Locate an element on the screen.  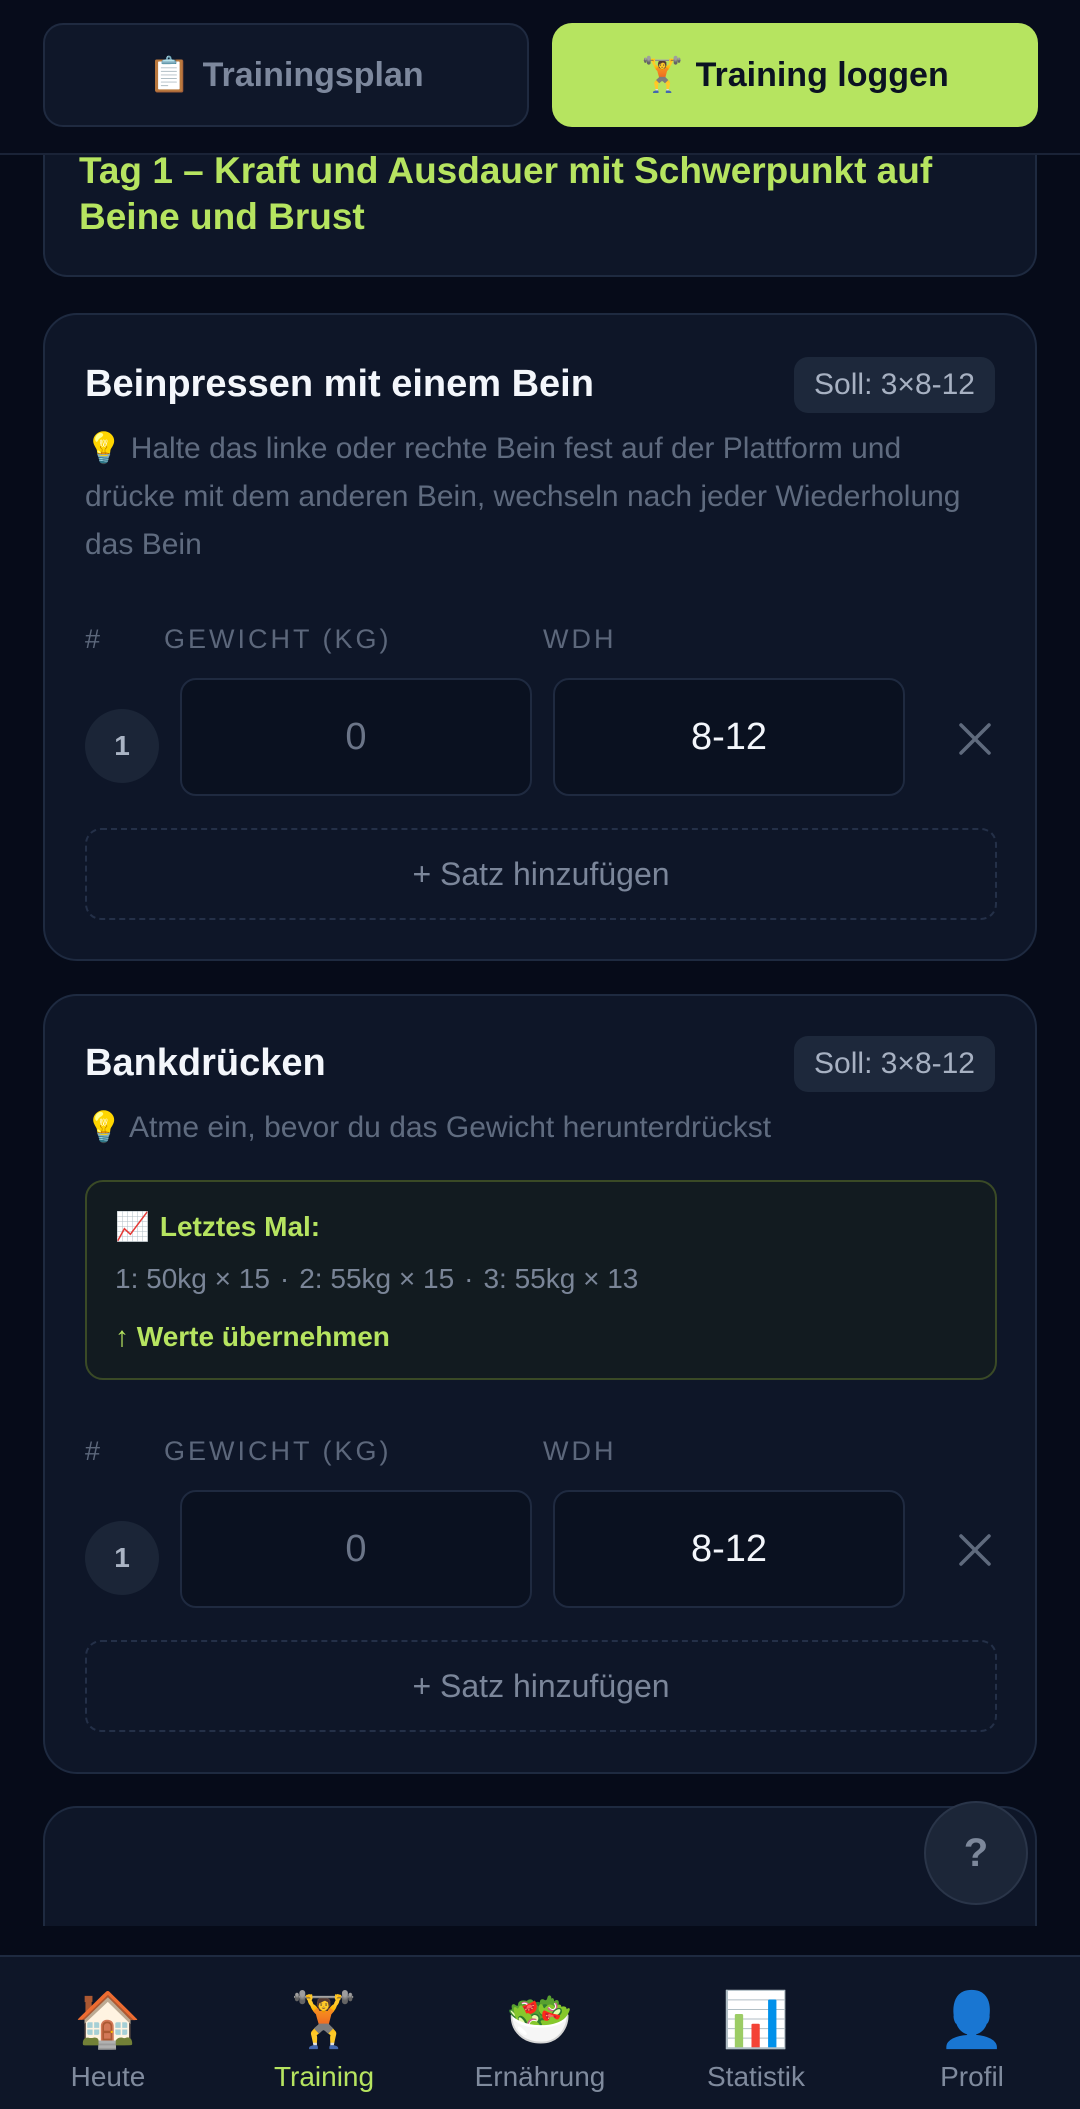
exercise-name: Beinpressen mit einem Bein is located at coordinates (339, 384).